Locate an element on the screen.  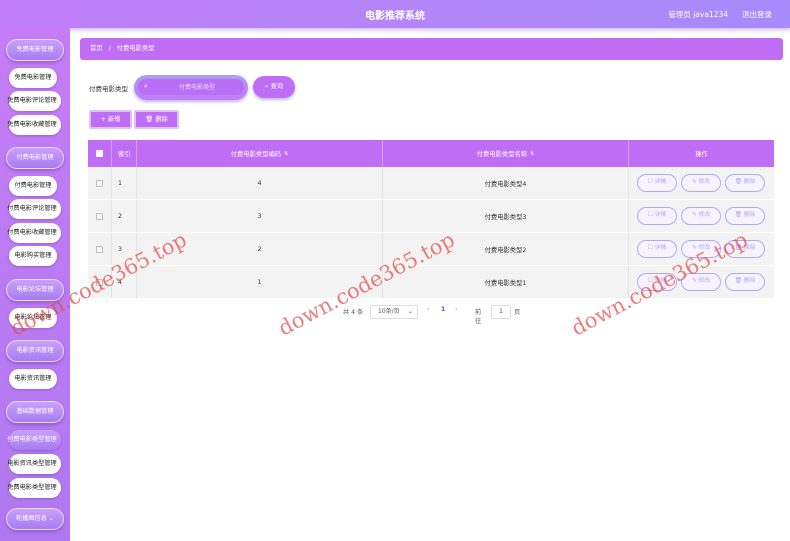
page-suffix: 页 is located at coordinates (517, 312).